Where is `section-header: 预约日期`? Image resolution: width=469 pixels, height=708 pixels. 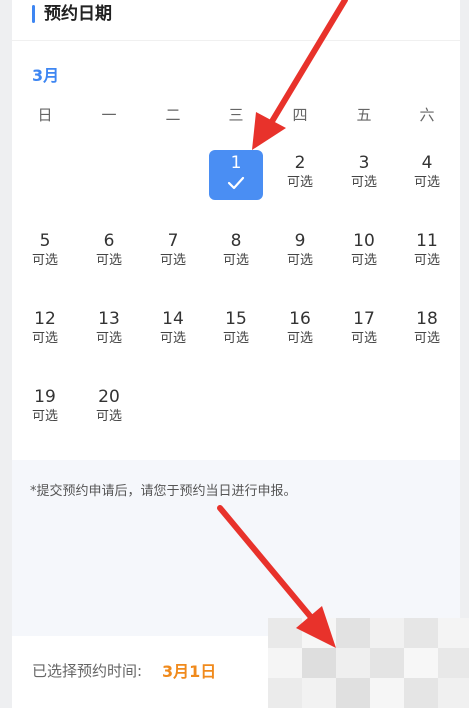
section-header: 预约日期 is located at coordinates (236, 20).